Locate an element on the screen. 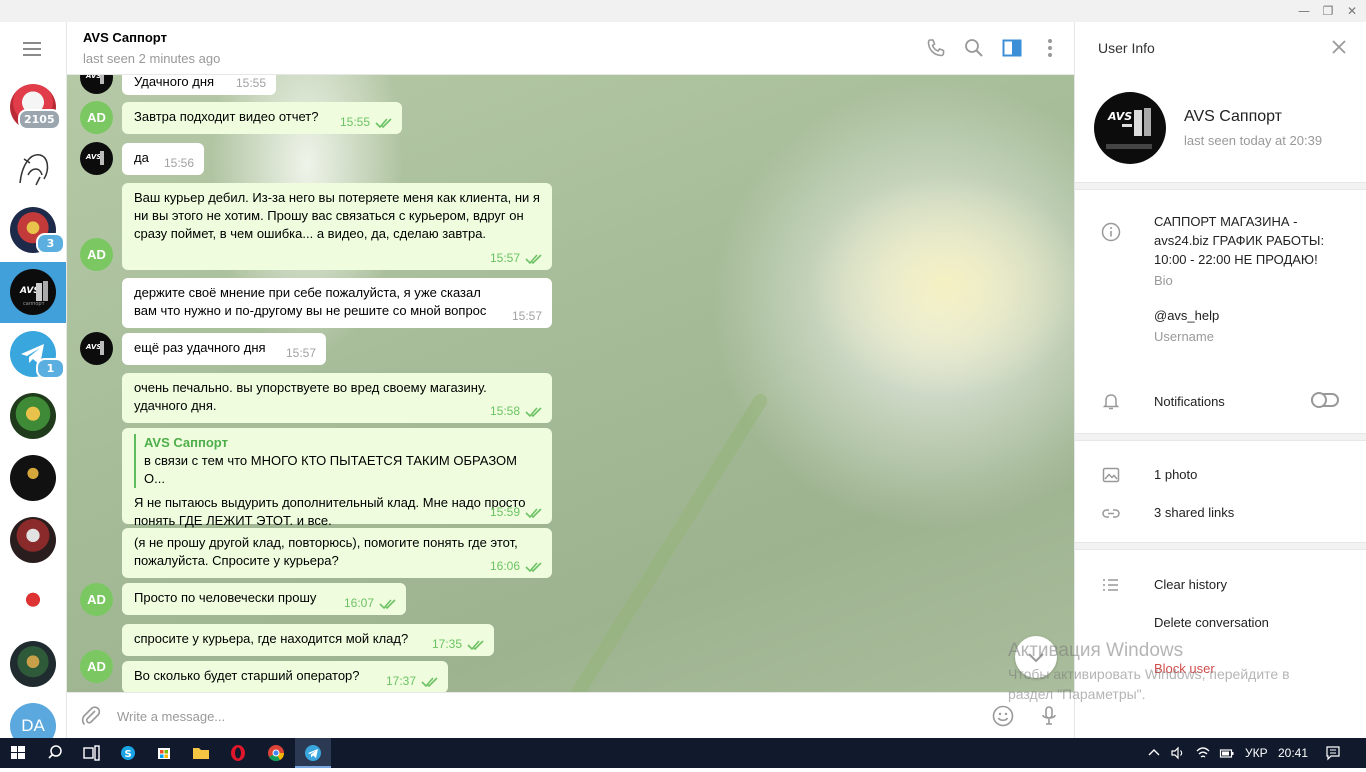  delete-conversation-button: Delete conversation is located at coordinates (1211, 622).